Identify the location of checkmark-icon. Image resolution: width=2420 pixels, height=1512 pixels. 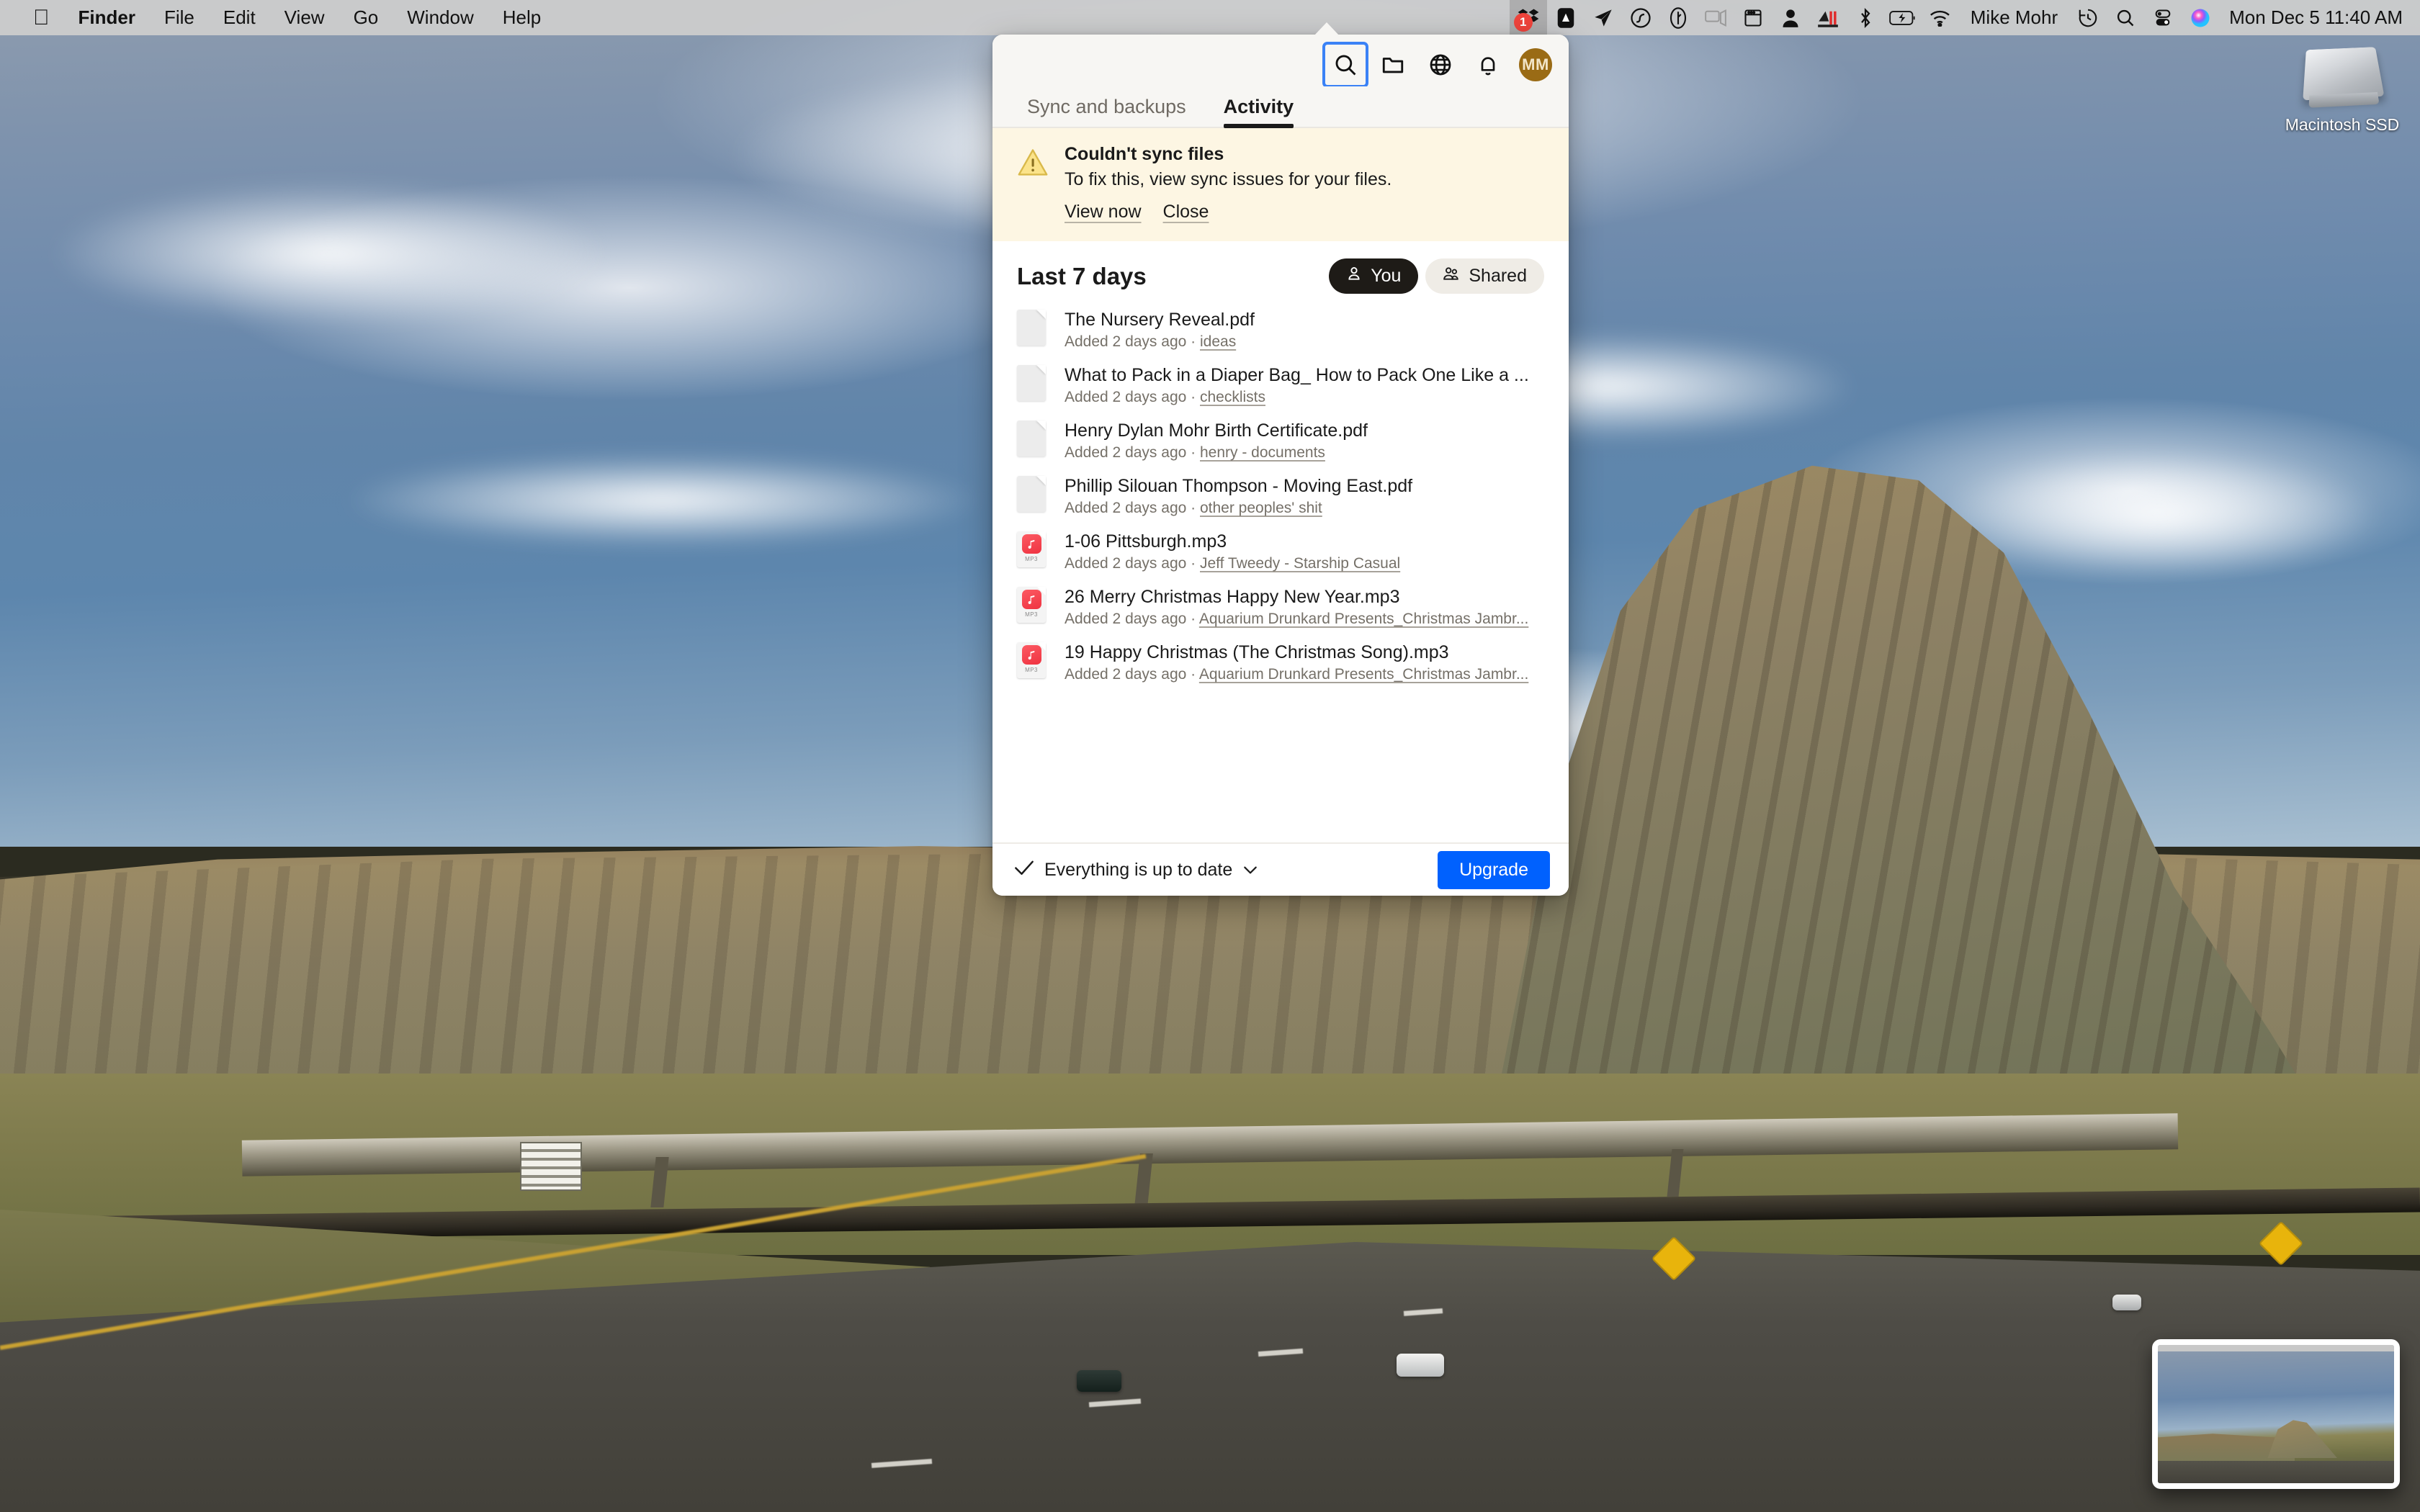
(1024, 870).